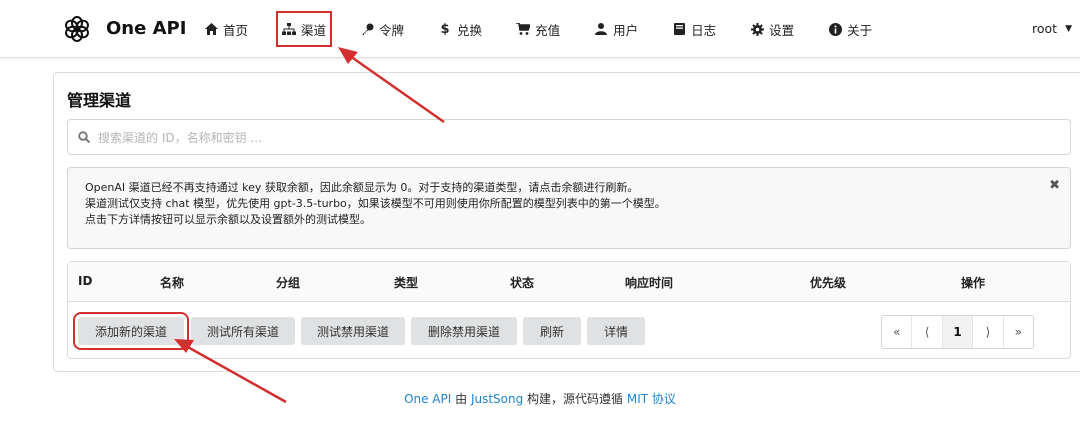 This screenshot has height=432, width=1080. Describe the element at coordinates (211, 29) in the screenshot. I see `home-icon` at that location.